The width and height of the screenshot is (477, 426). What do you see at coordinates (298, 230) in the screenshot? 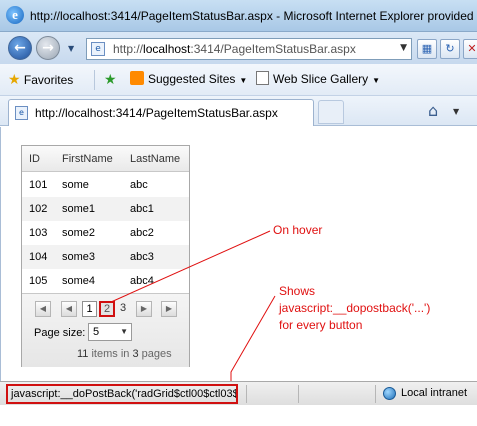
I see `annotation-on-hover: On hover` at bounding box center [298, 230].